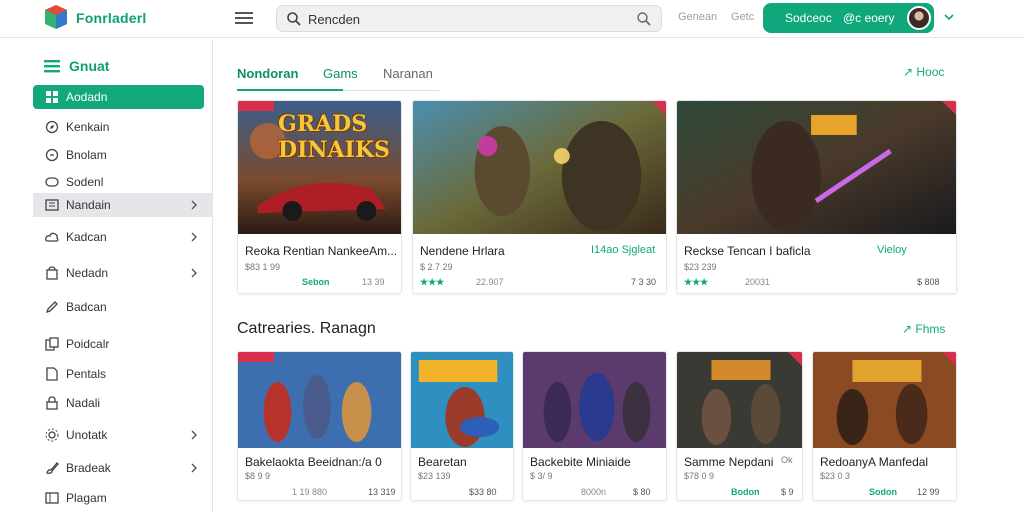 The height and width of the screenshot is (512, 1024). What do you see at coordinates (408, 73) in the screenshot?
I see `tab-naranan: Naranan` at bounding box center [408, 73].